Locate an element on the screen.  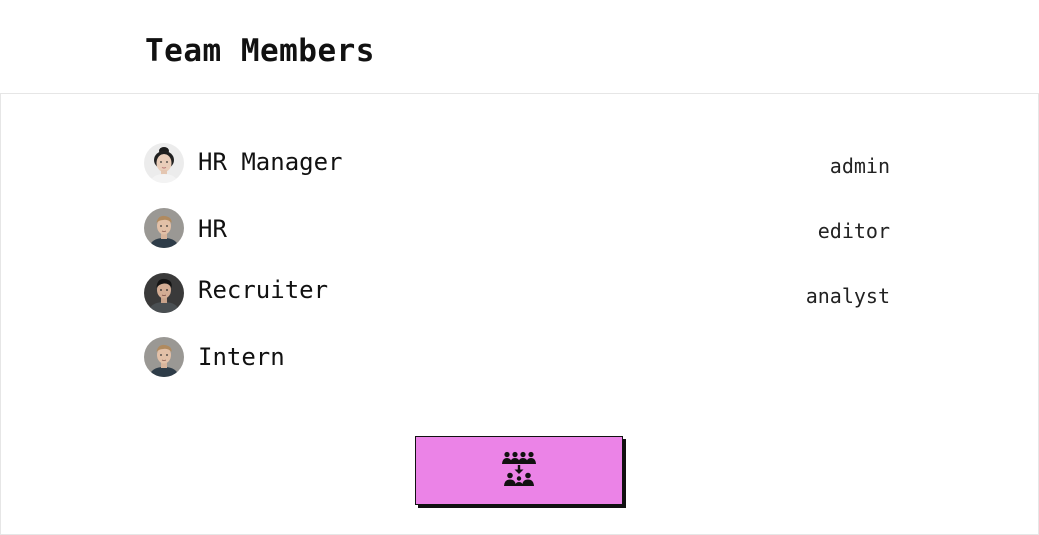
member-name: Intern is located at coordinates (241, 357).